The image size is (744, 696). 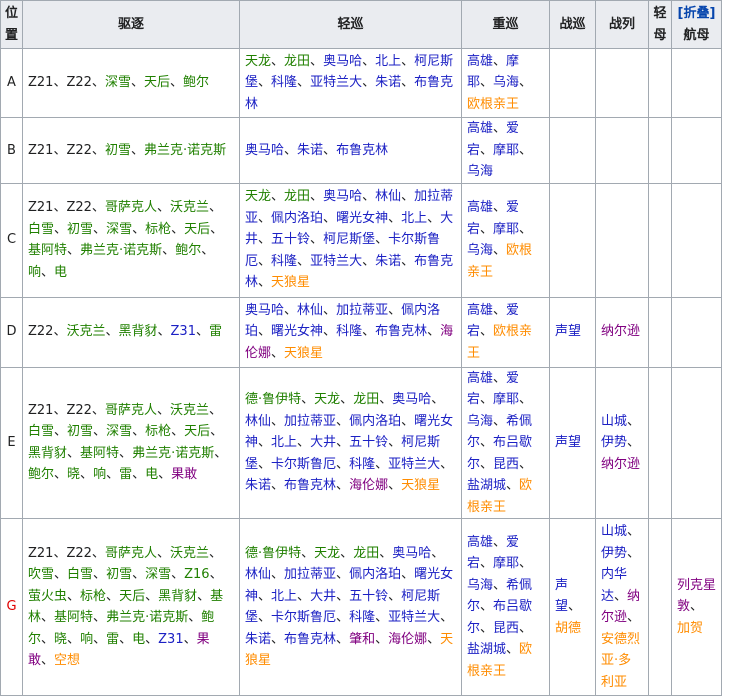 I want to click on ship-link: 基阿特, so click(x=73, y=617).